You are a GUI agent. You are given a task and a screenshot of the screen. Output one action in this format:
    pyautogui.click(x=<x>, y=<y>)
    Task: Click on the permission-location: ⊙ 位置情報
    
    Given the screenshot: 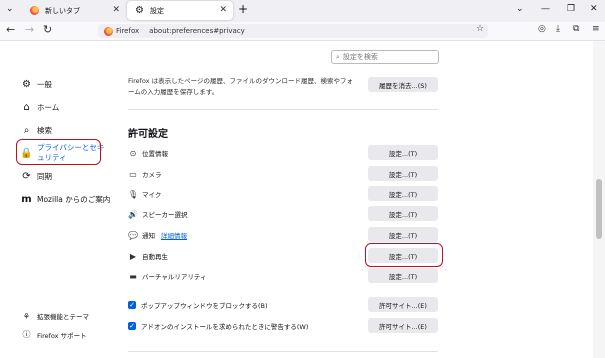 What is the action you would take?
    pyautogui.click(x=148, y=153)
    